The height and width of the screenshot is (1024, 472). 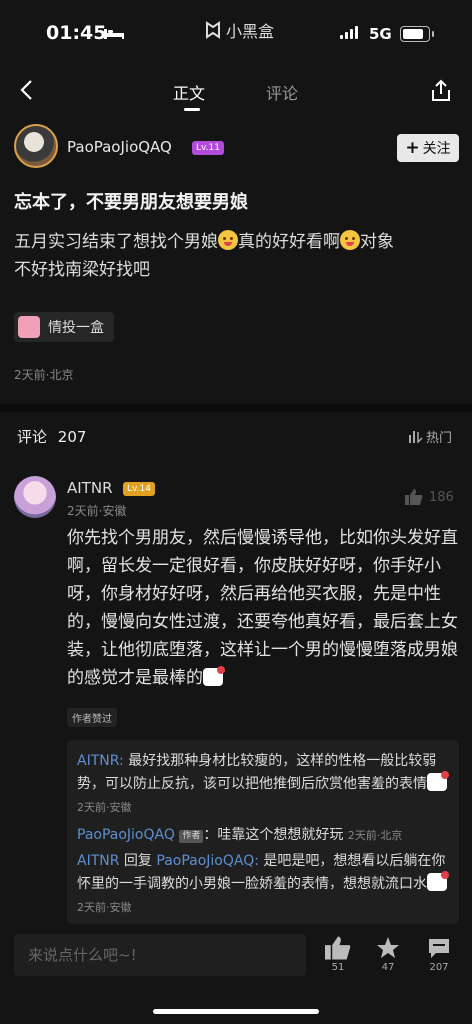 I want to click on app-logo-icon, so click(x=213, y=30).